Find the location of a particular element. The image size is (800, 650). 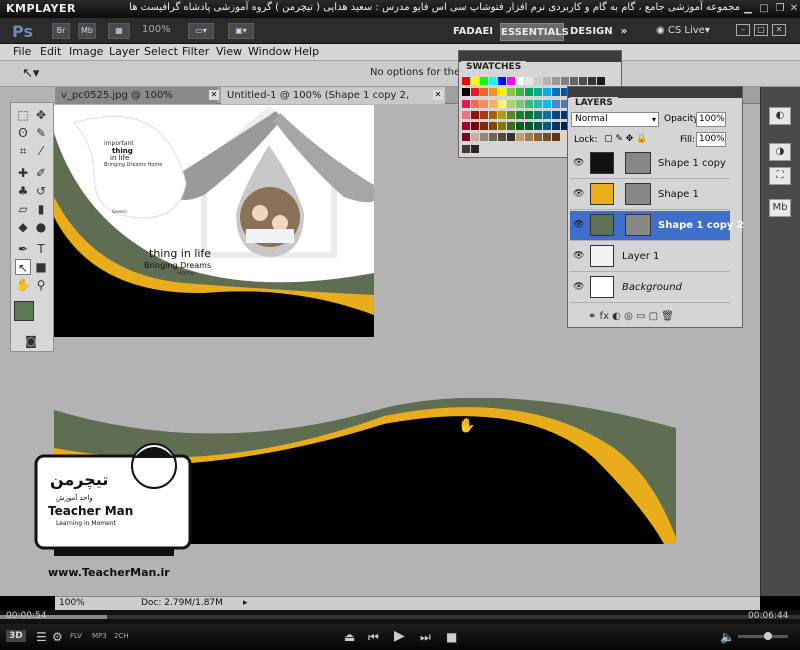

crop-tool-icon: ⌗ is located at coordinates (23, 151).